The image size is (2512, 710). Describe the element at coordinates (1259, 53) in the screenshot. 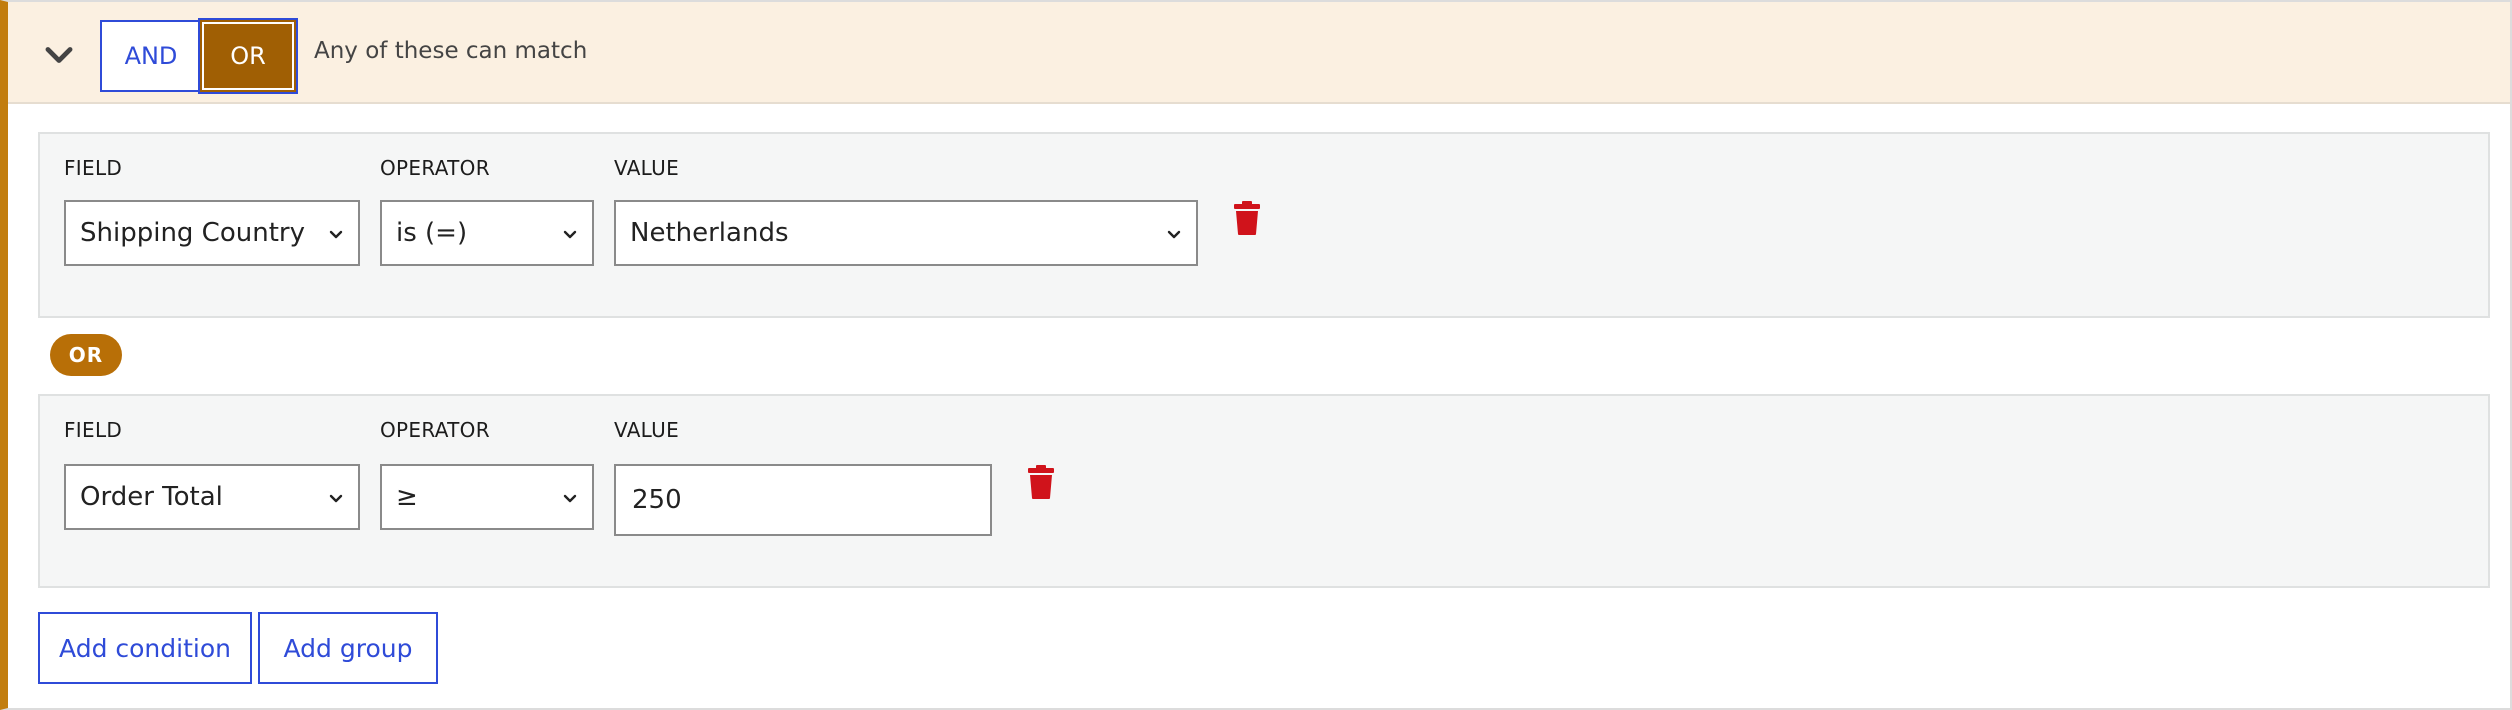

I see `group-header: AND OR Any of these can match` at that location.